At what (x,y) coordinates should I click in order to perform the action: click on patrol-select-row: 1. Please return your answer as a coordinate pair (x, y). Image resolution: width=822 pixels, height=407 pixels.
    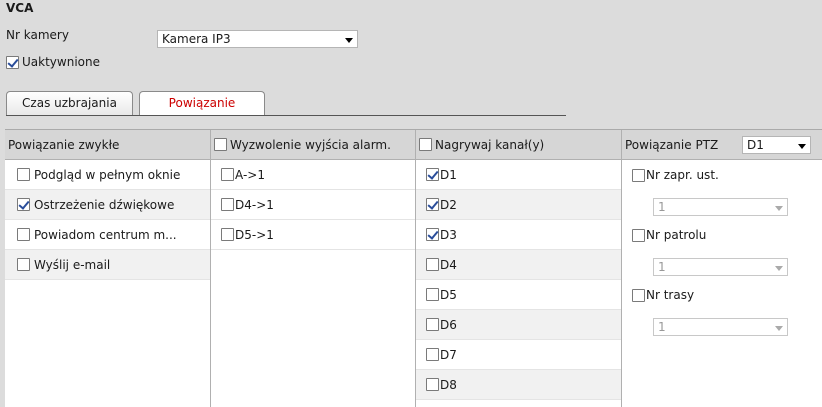
    Looking at the image, I should click on (722, 265).